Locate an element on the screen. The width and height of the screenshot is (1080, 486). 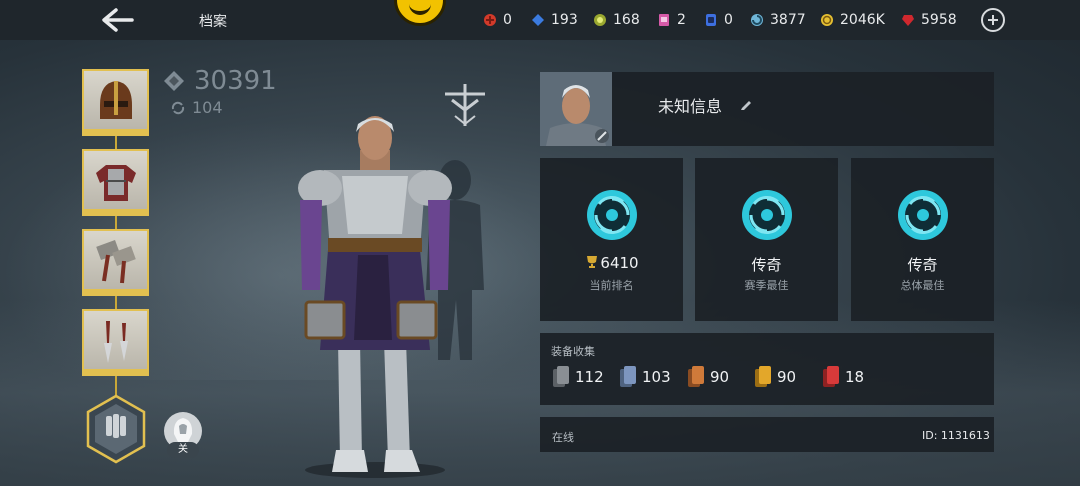
armor-icon is located at coordinates (116, 183).